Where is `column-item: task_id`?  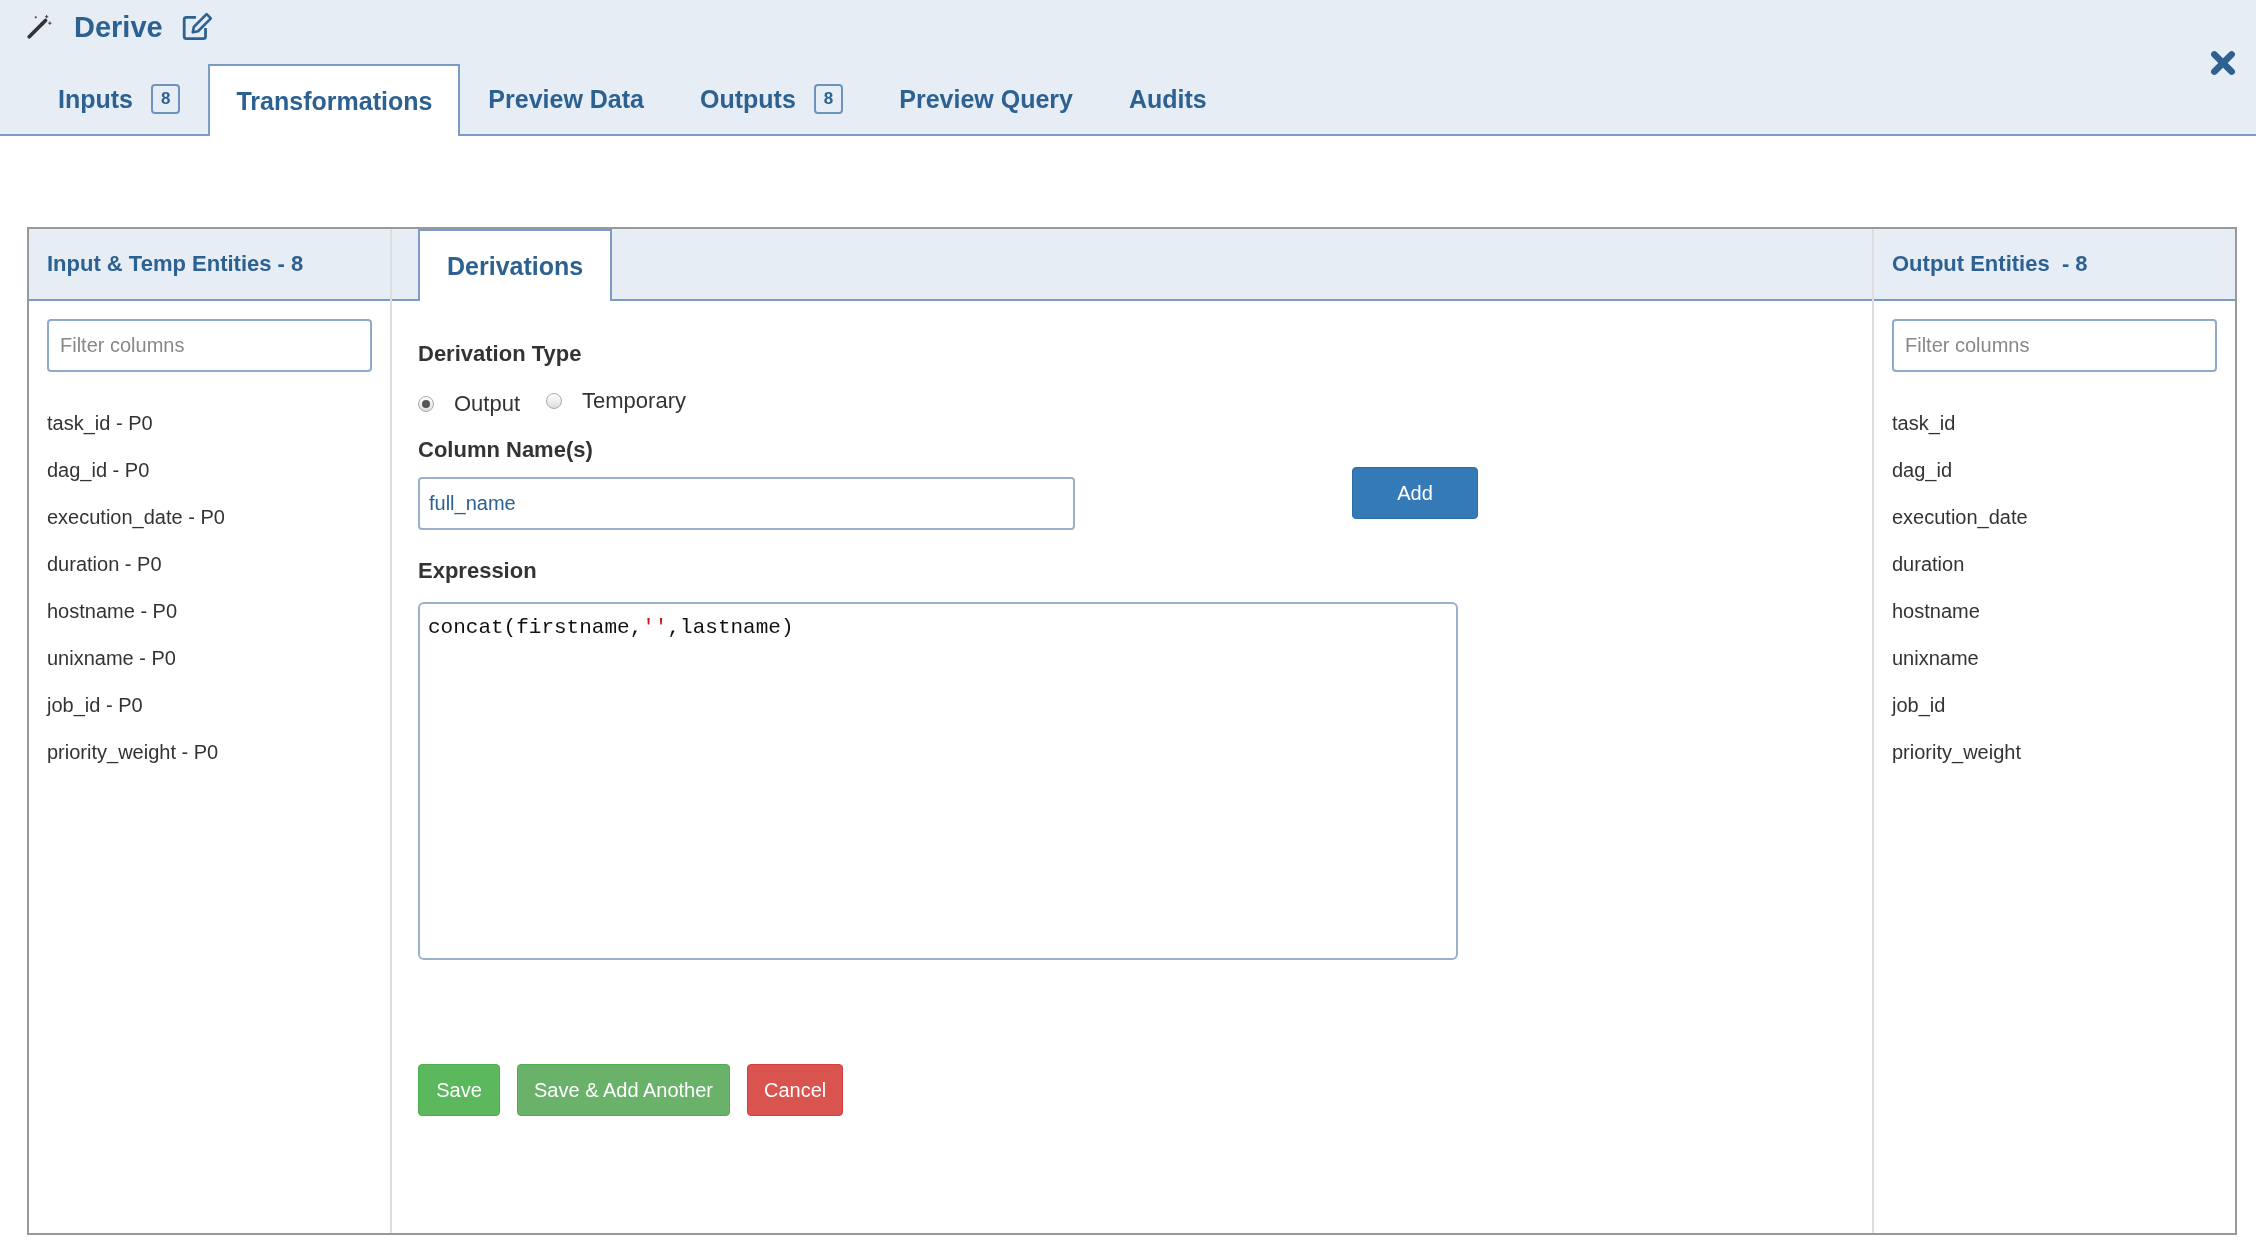 column-item: task_id is located at coordinates (2054, 423).